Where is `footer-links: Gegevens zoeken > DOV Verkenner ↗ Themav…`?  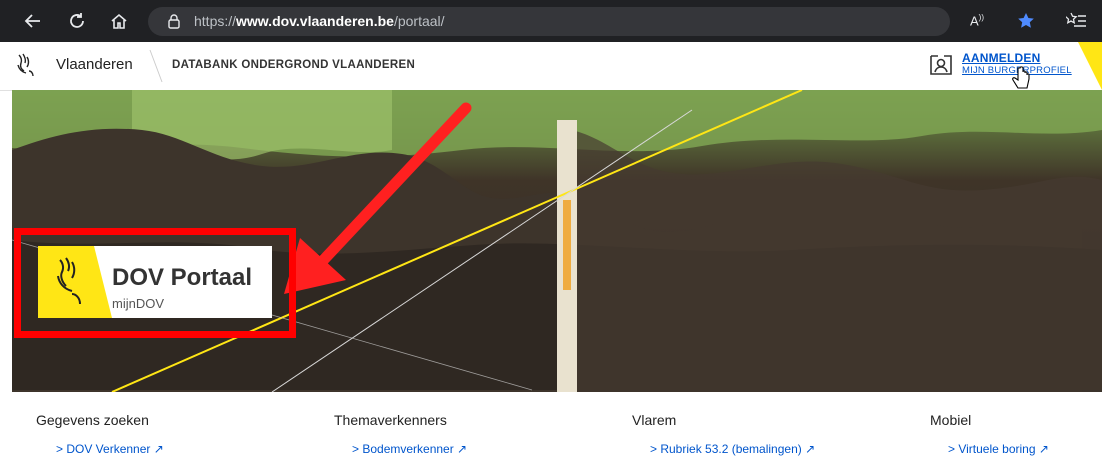 footer-links: Gegevens zoeken > DOV Verkenner ↗ Themav… is located at coordinates (551, 426).